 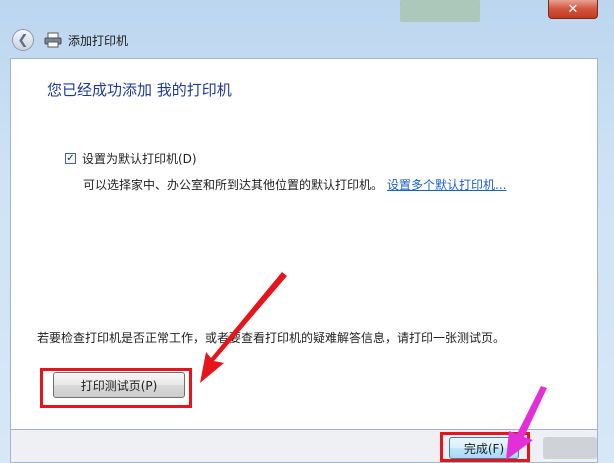 I want to click on red-arrow, so click(x=243, y=327).